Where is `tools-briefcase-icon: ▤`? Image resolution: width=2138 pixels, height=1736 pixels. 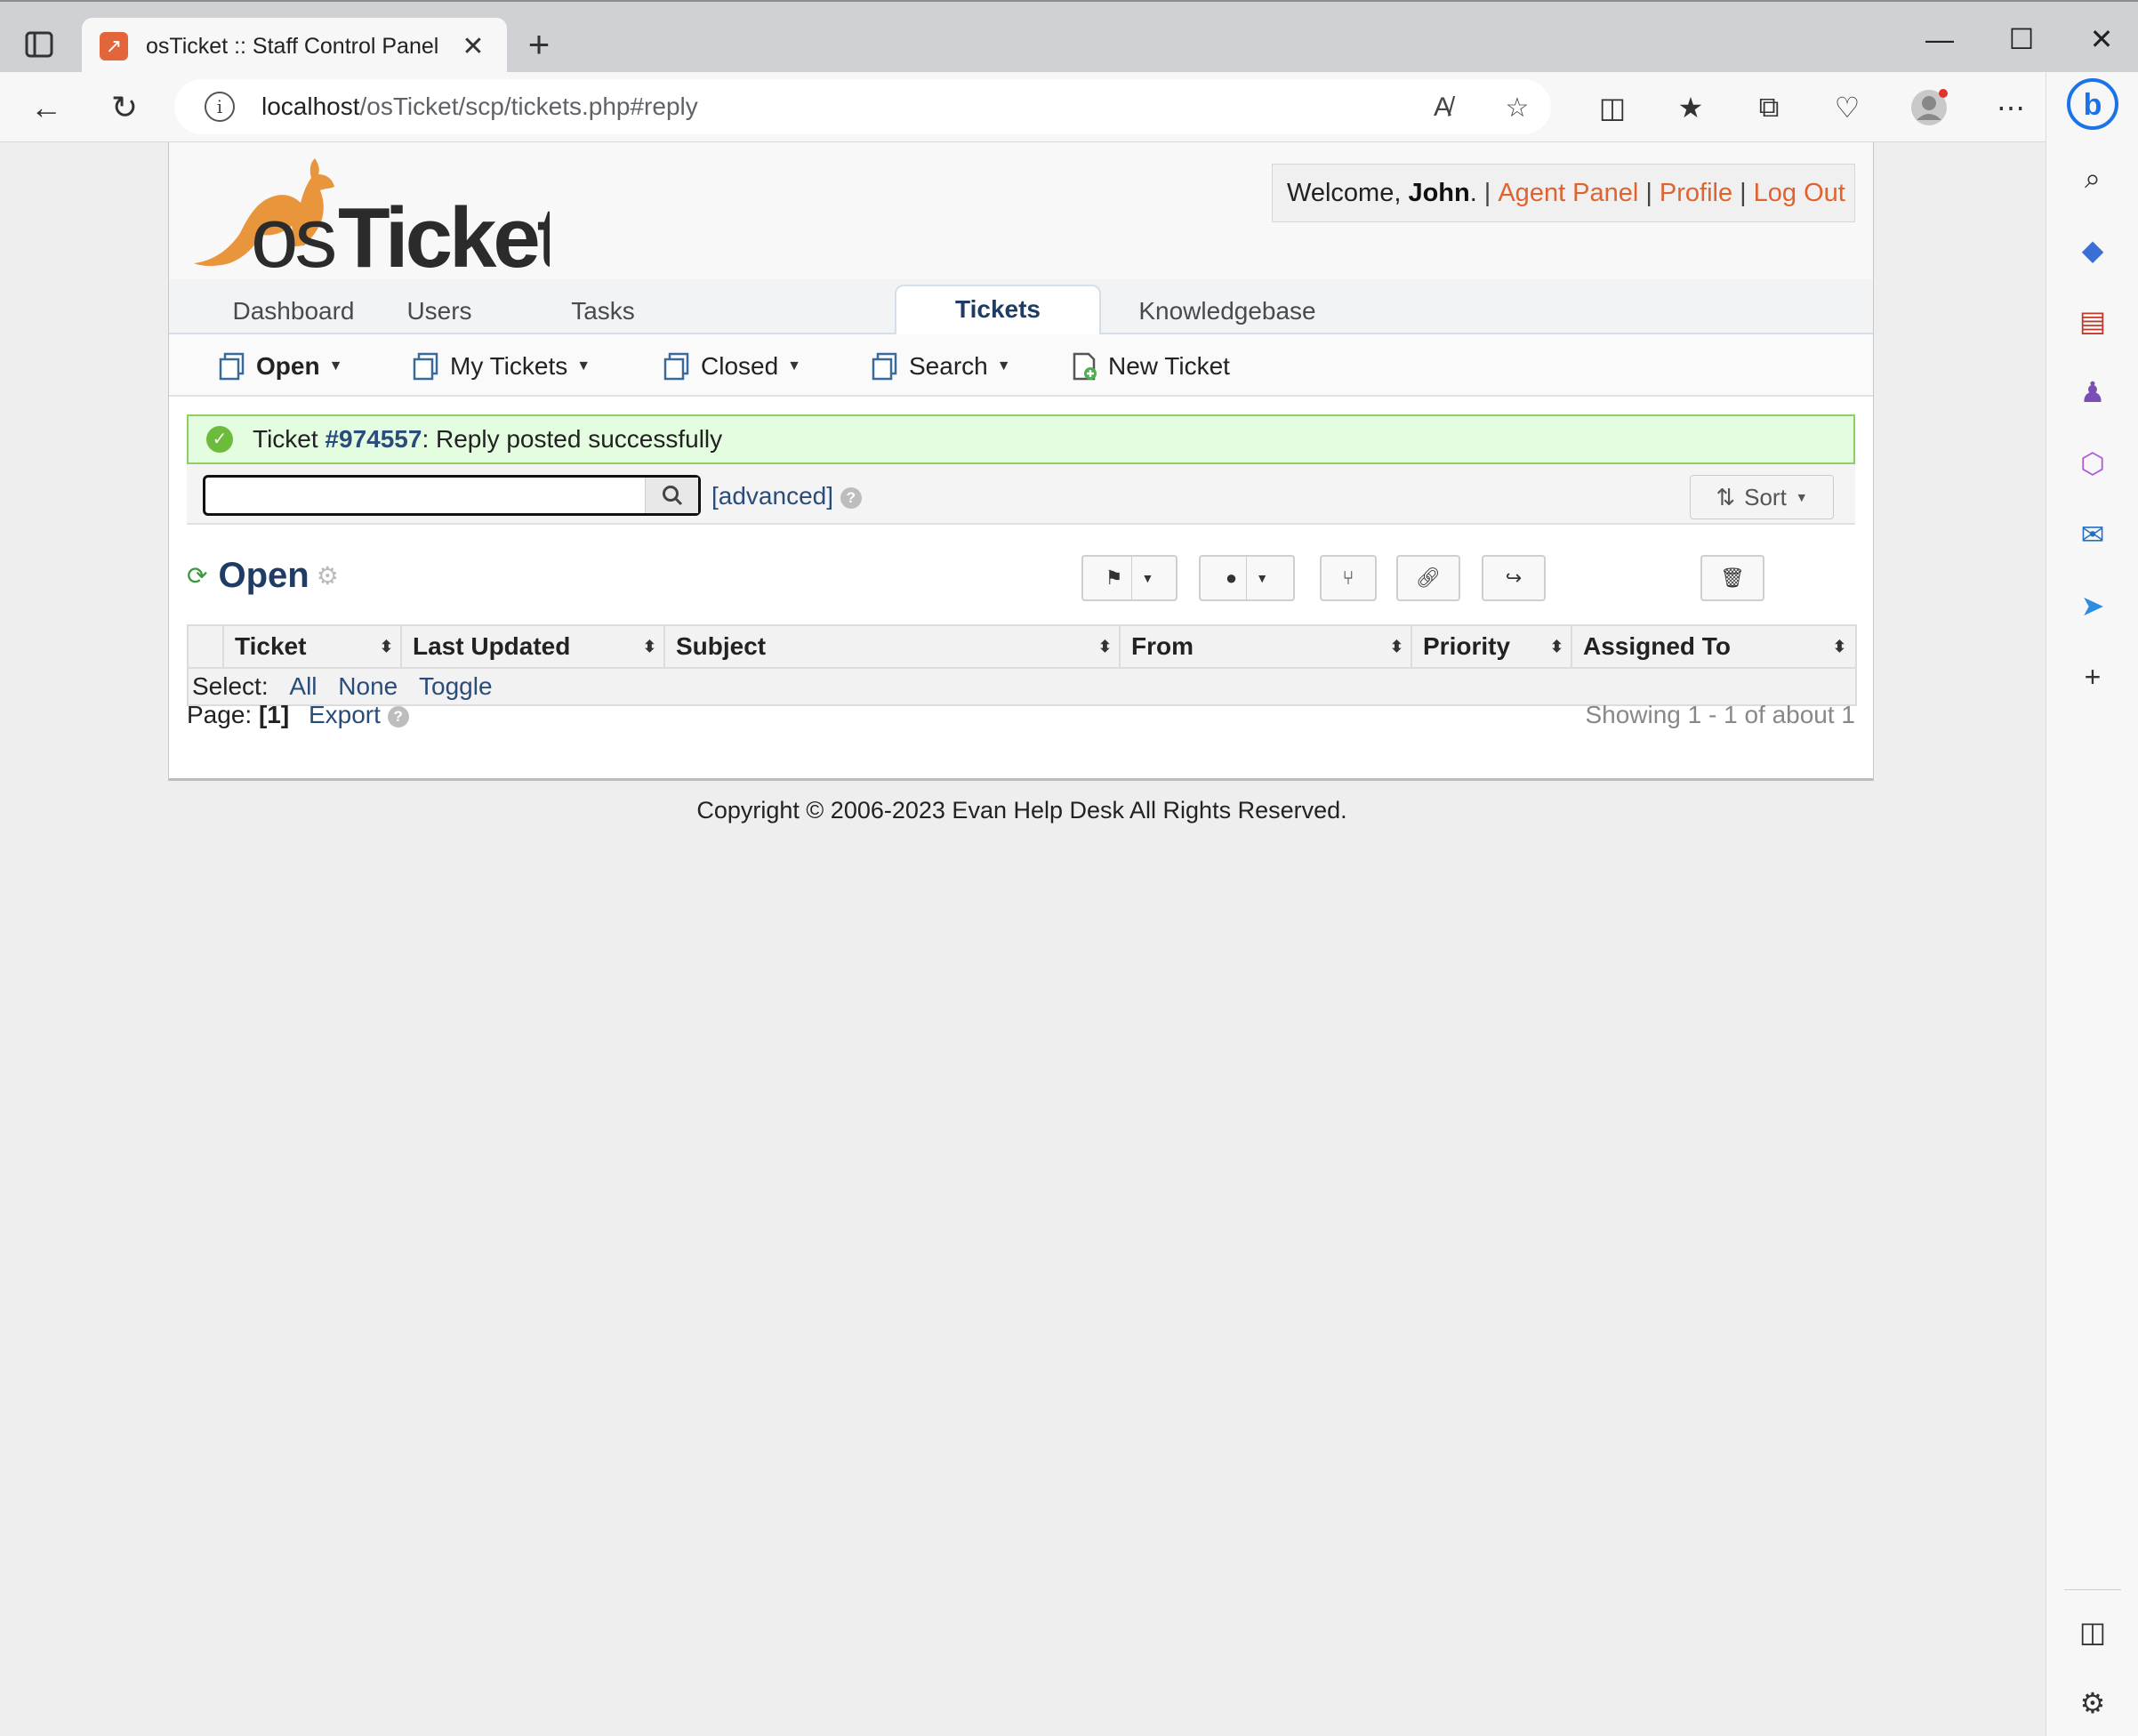 tools-briefcase-icon: ▤ is located at coordinates (2092, 321).